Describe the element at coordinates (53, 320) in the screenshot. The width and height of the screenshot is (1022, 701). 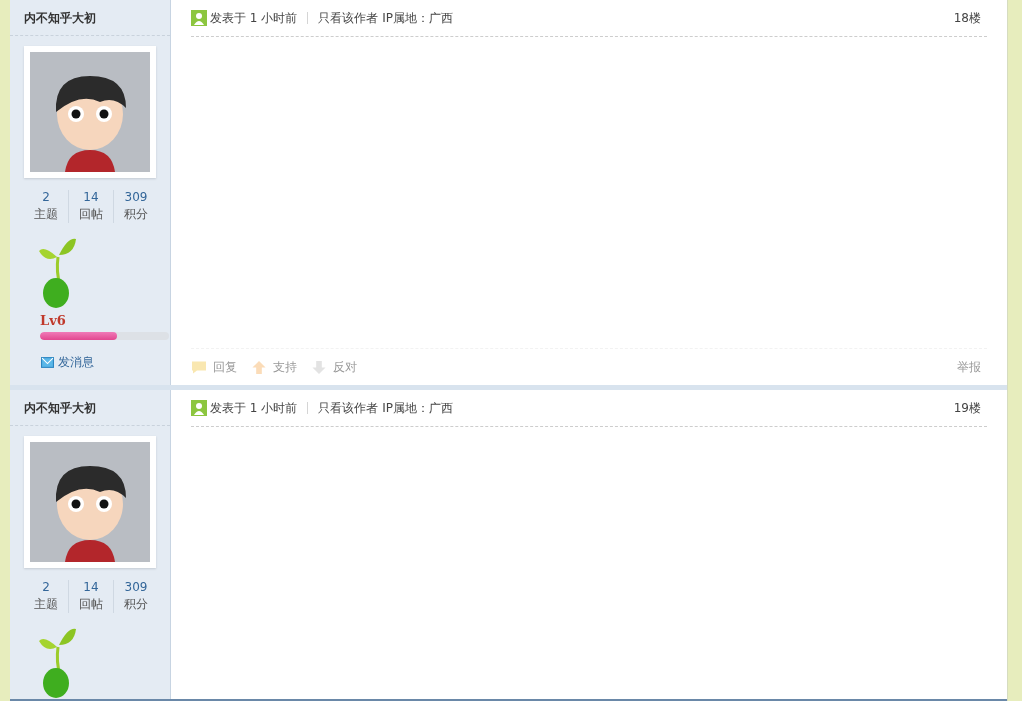
I see `level-label: Lv6` at that location.